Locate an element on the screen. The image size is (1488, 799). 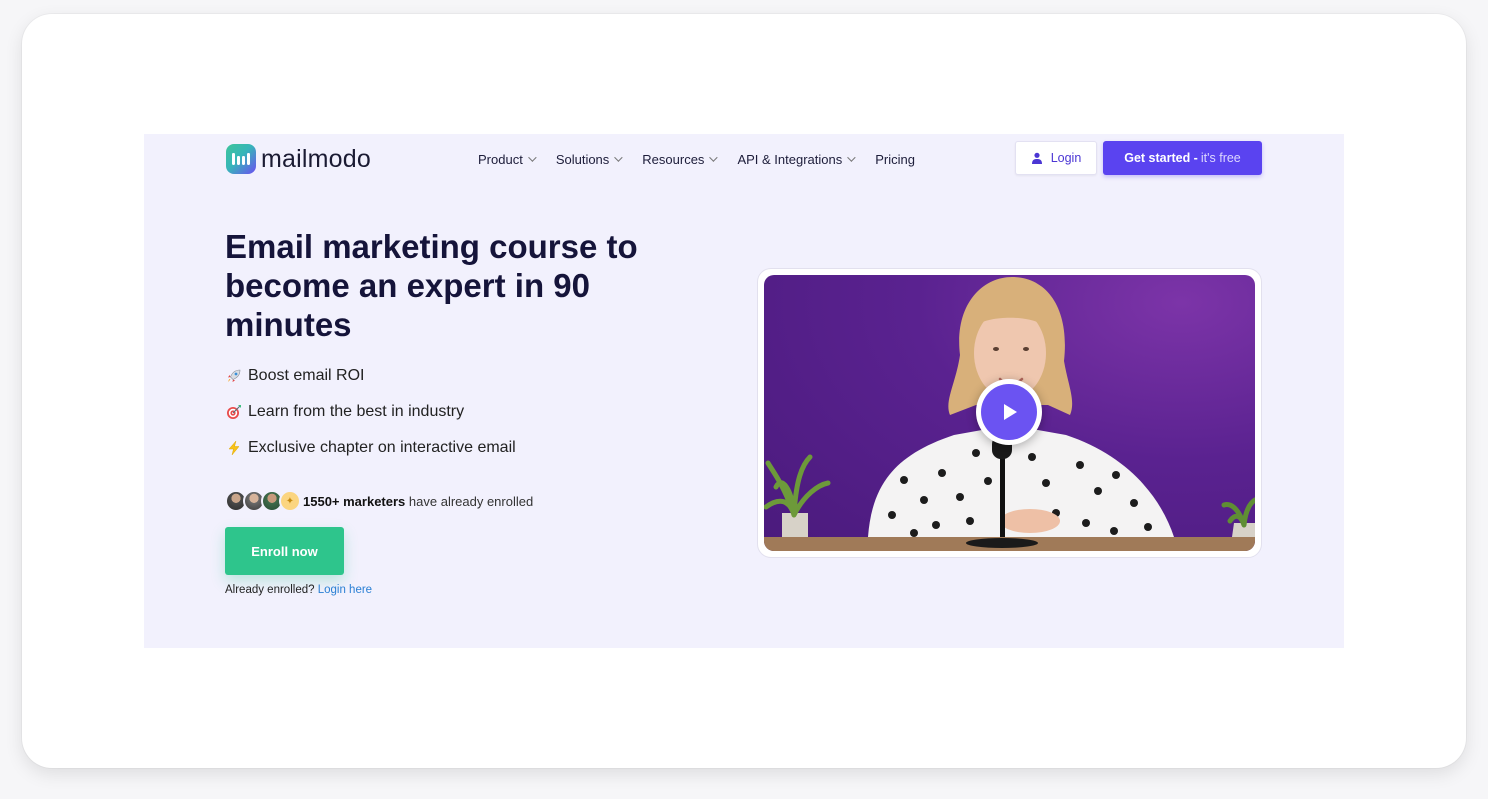
play-button is located at coordinates (1009, 412).